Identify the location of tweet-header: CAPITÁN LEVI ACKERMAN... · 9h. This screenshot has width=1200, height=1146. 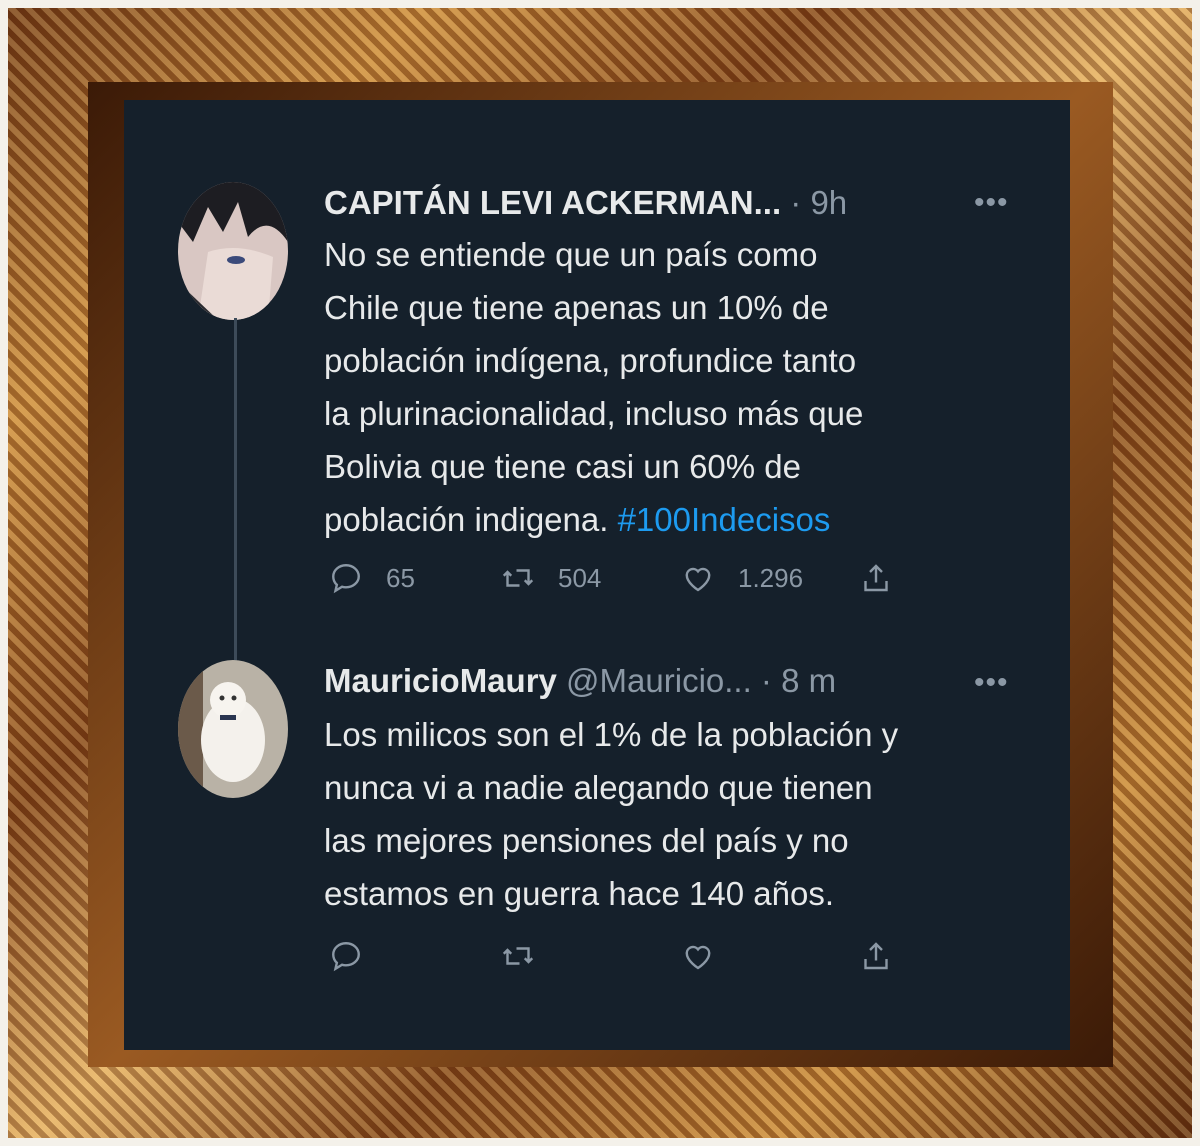
(585, 203).